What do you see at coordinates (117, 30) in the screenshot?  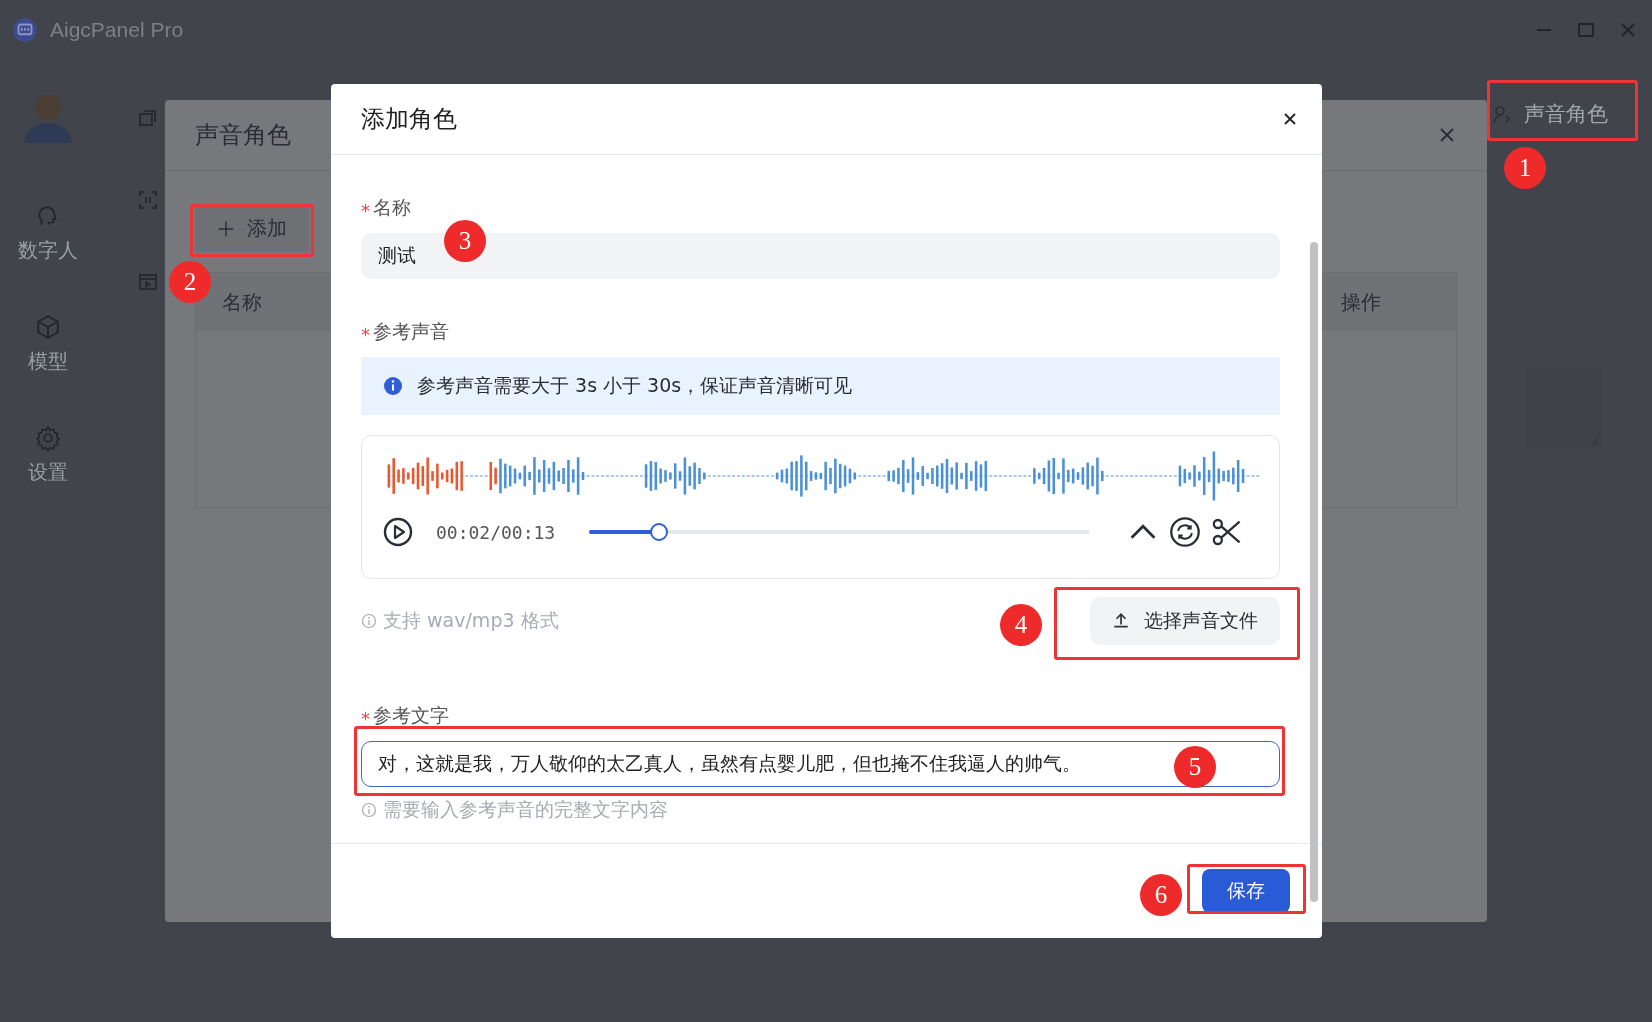 I see `window-title: AigcPanel Pro` at bounding box center [117, 30].